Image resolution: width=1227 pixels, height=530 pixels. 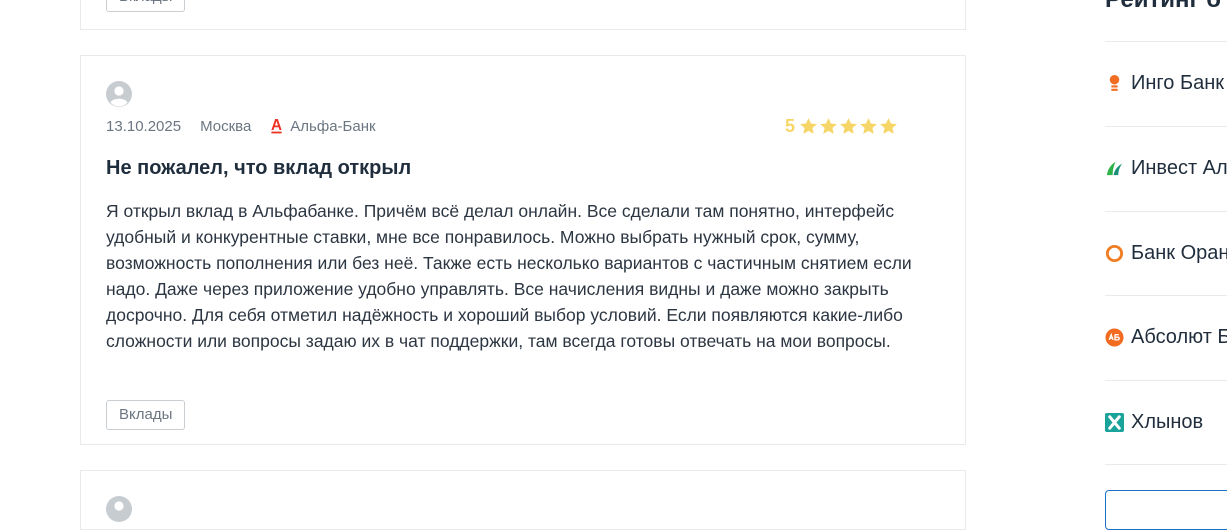 I want to click on alfa-bank-logo-icon, so click(x=276, y=126).